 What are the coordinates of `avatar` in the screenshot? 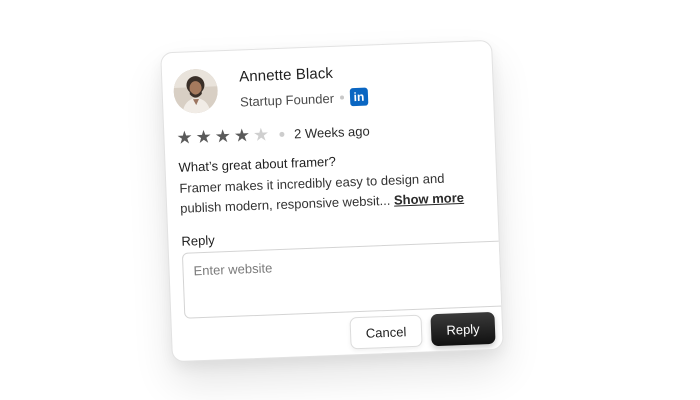 It's located at (195, 91).